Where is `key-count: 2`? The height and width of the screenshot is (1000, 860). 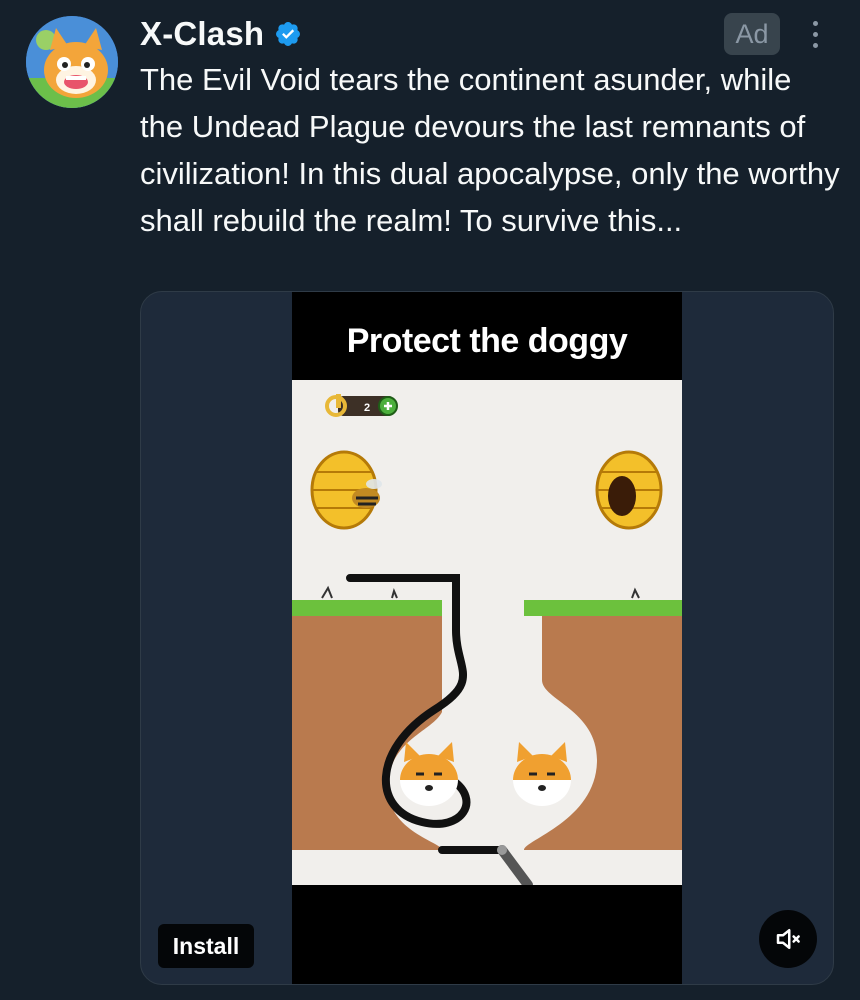 key-count: 2 is located at coordinates (367, 408).